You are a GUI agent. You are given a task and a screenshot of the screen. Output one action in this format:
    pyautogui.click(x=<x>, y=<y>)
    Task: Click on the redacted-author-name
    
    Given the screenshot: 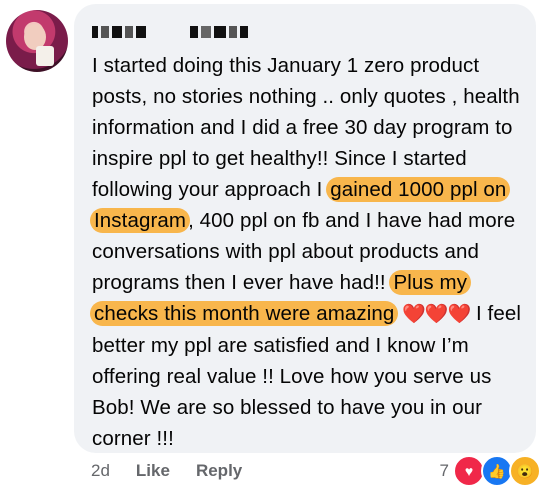 What is the action you would take?
    pyautogui.click(x=170, y=32)
    